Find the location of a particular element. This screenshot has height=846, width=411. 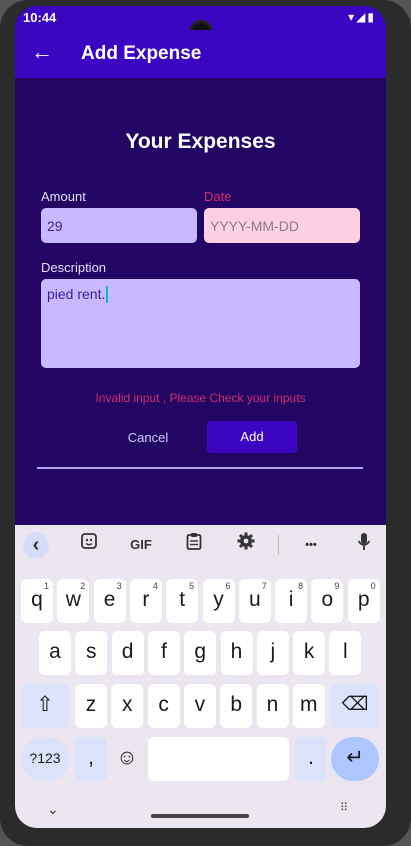

app-bar: ← Add Expense is located at coordinates (200, 54).